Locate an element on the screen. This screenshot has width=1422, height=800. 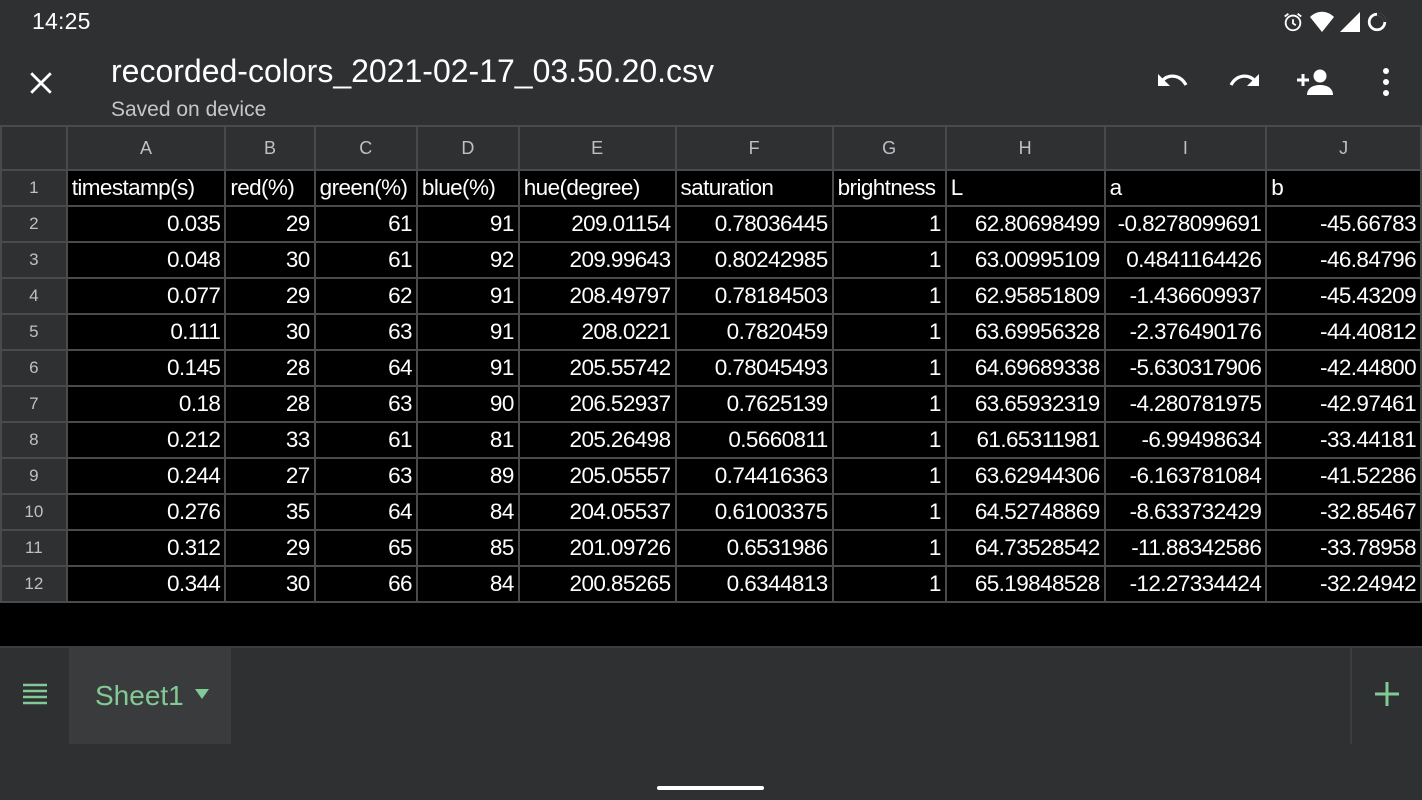
cell-a10: 0.276 is located at coordinates (146, 512).